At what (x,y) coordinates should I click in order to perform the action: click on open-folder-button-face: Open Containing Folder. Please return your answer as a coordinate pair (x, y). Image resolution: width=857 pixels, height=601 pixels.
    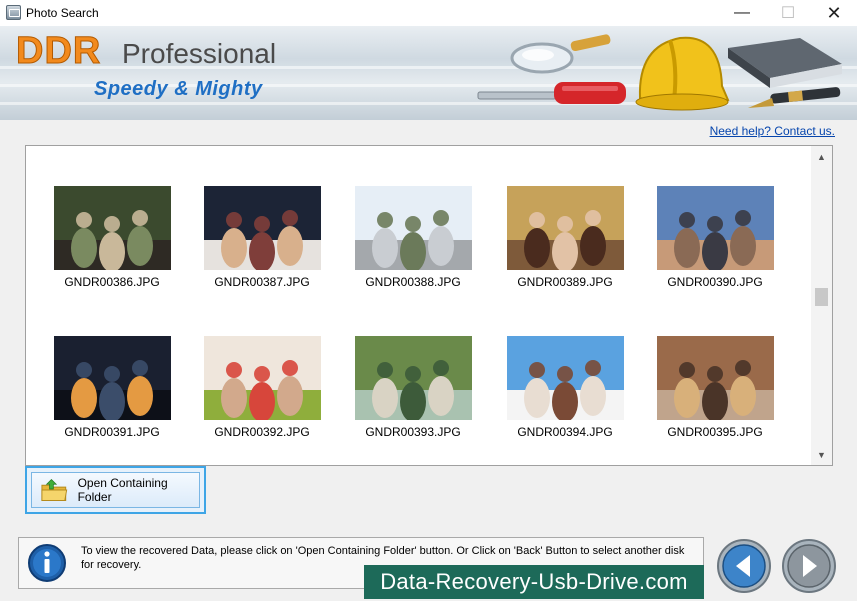
    Looking at the image, I should click on (115, 490).